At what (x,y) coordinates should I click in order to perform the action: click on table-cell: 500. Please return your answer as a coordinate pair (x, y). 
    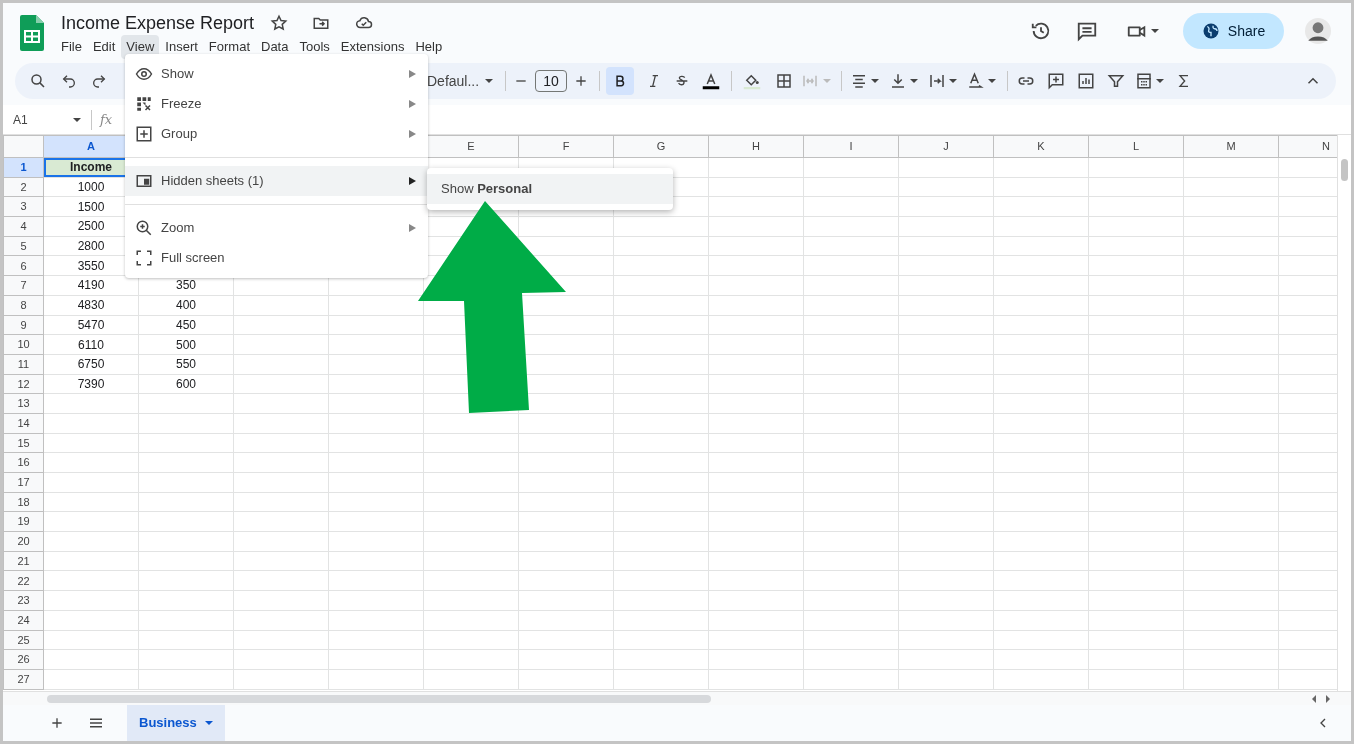
    Looking at the image, I should click on (186, 344).